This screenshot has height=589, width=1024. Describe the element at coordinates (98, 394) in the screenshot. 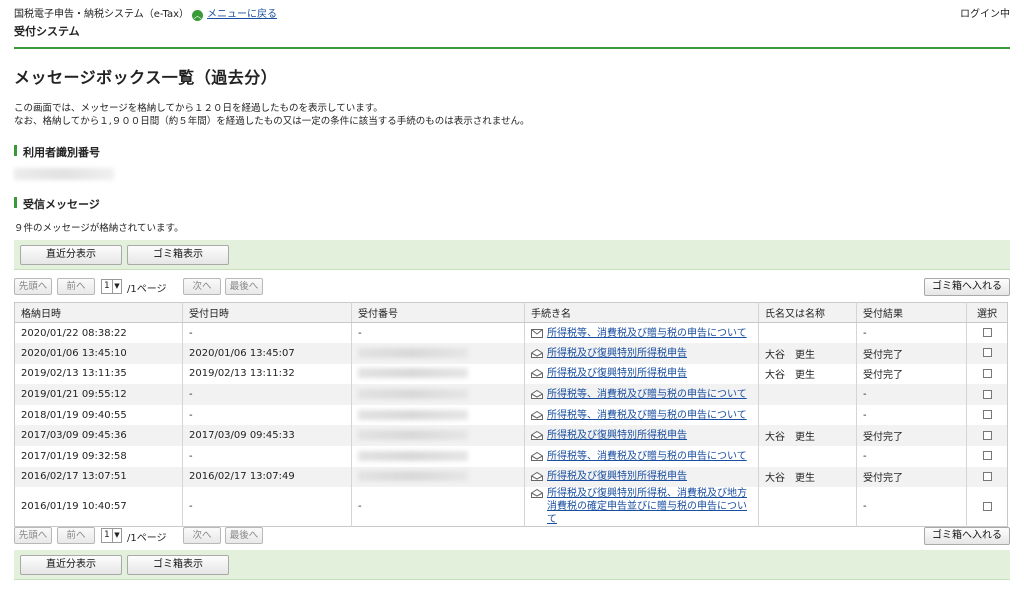

I see `stored-at-cell: 2019/01/21 09:55:12` at that location.